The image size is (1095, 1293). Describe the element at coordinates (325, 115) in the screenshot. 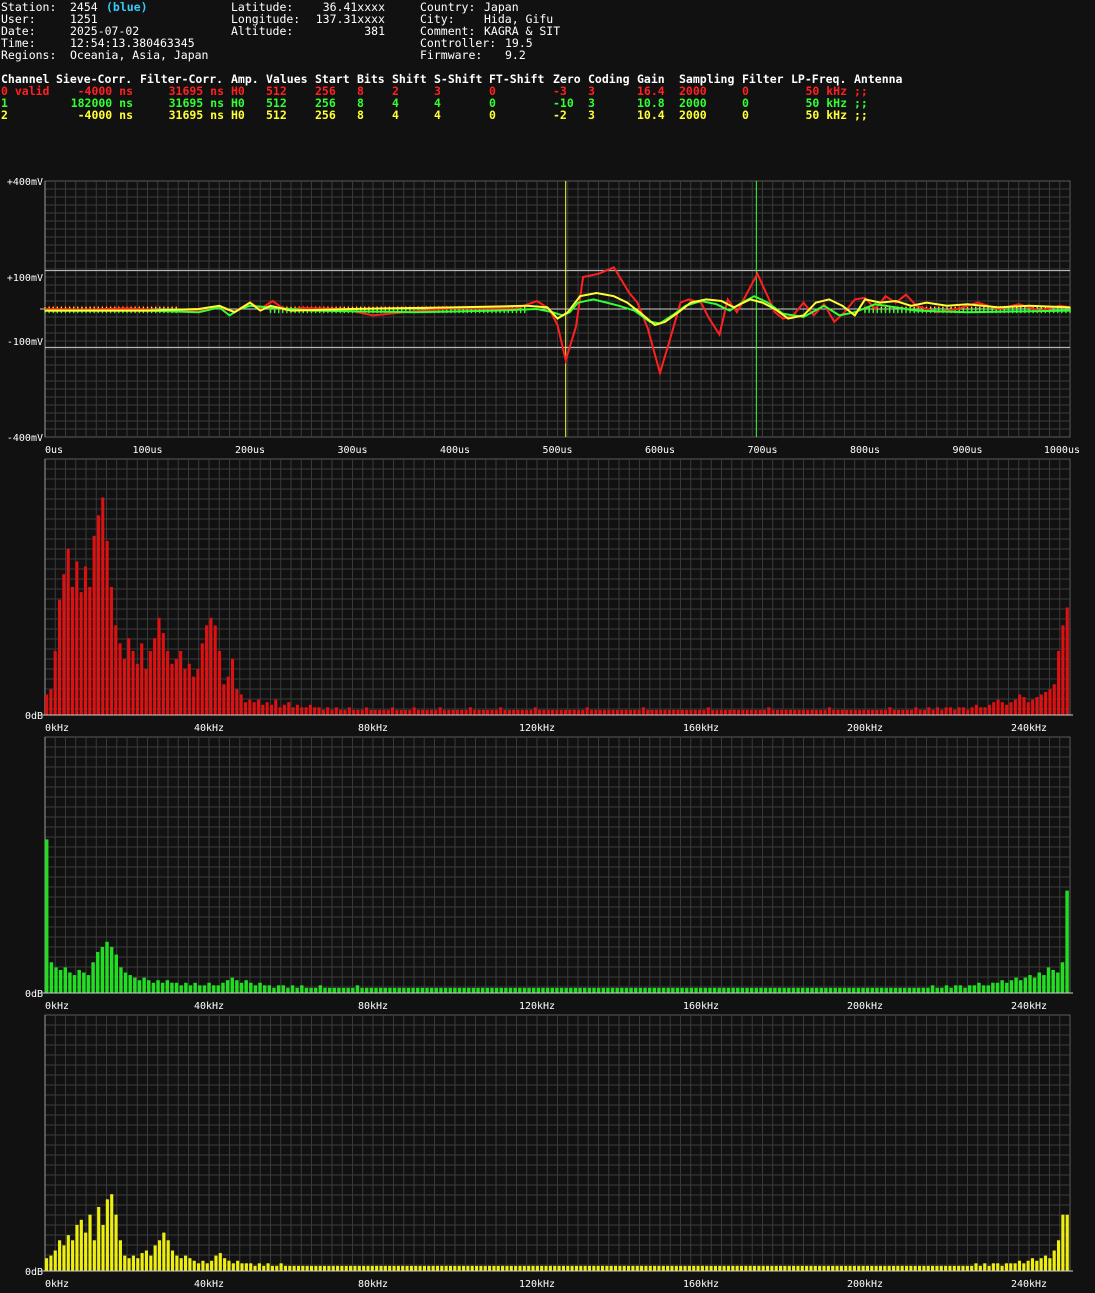

I see `table-cell: 256` at that location.